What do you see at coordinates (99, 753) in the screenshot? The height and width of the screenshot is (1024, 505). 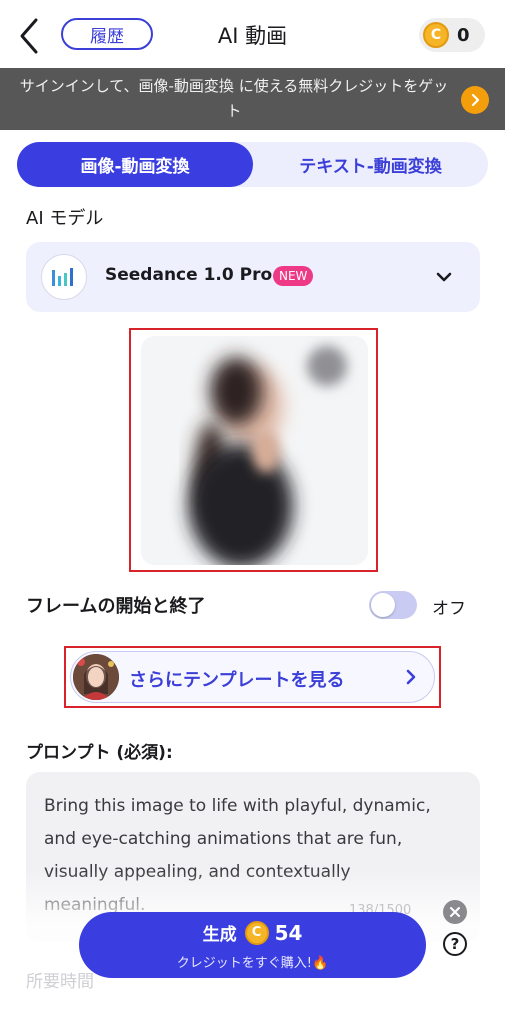 I see `prompt-label: プロンプト (必須):` at bounding box center [99, 753].